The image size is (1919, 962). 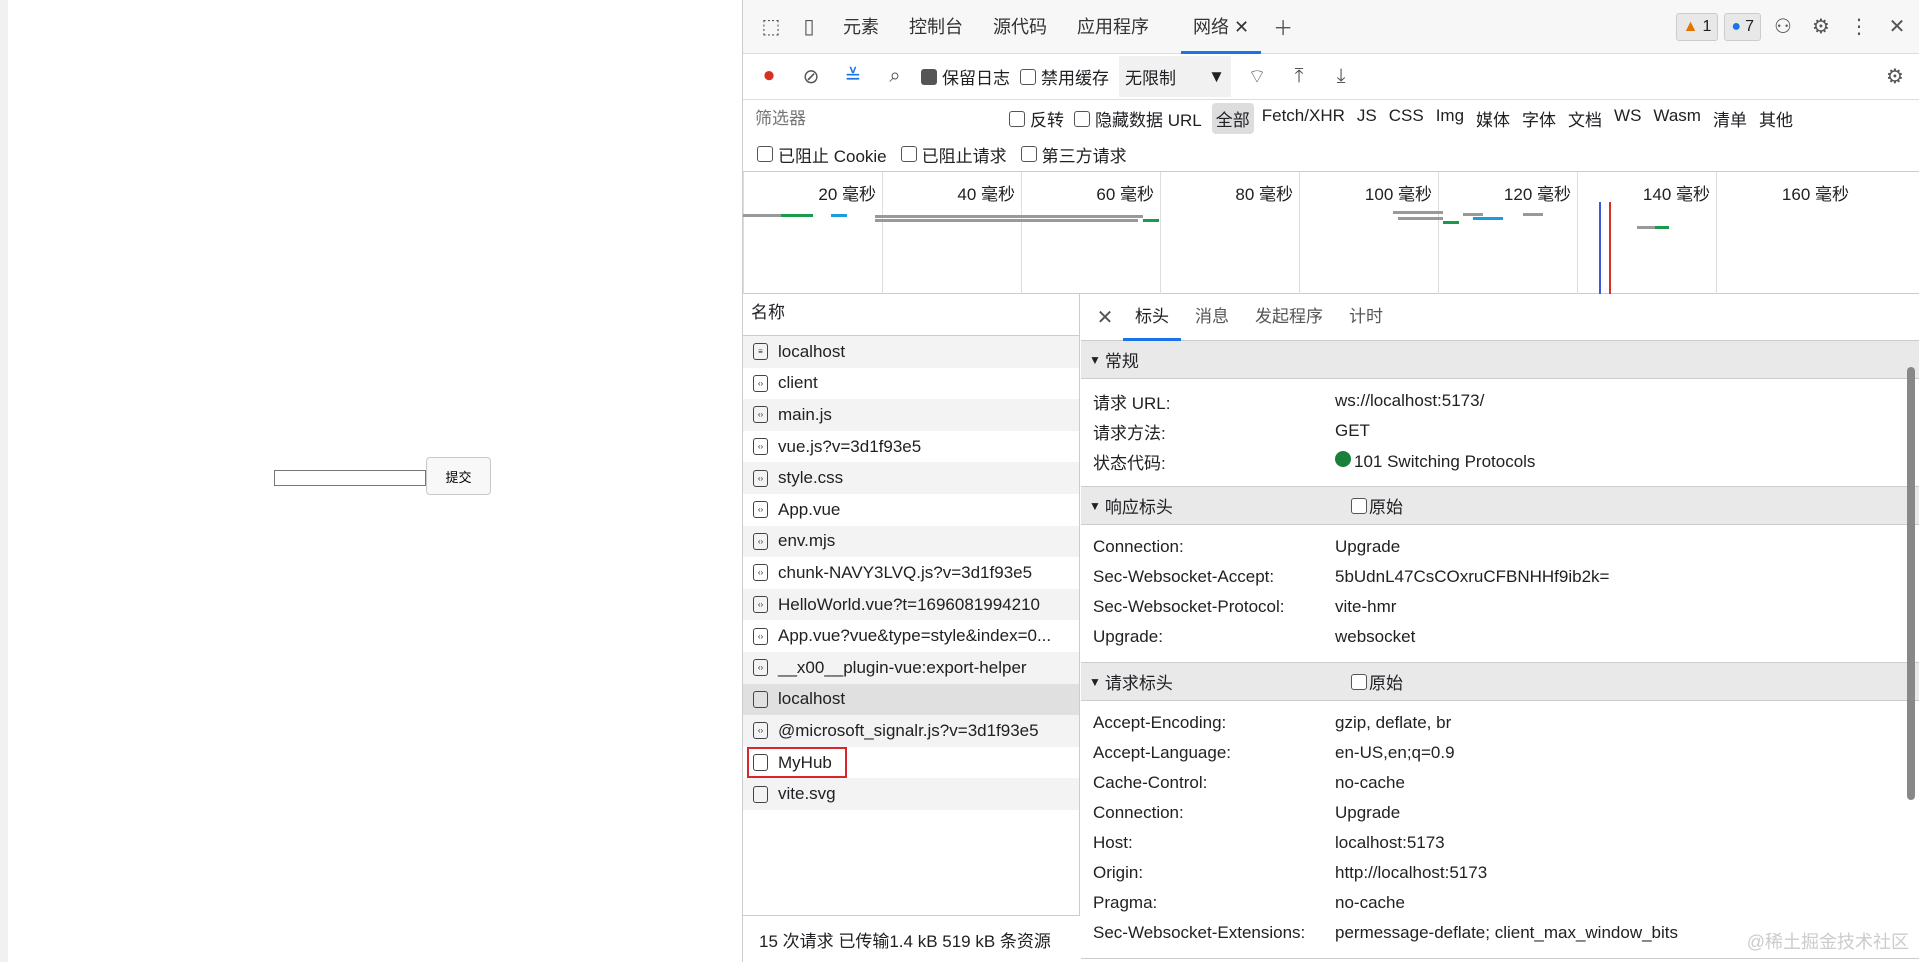 I want to click on disable-cache-checkbox: 禁用缓存, so click(x=1064, y=76).